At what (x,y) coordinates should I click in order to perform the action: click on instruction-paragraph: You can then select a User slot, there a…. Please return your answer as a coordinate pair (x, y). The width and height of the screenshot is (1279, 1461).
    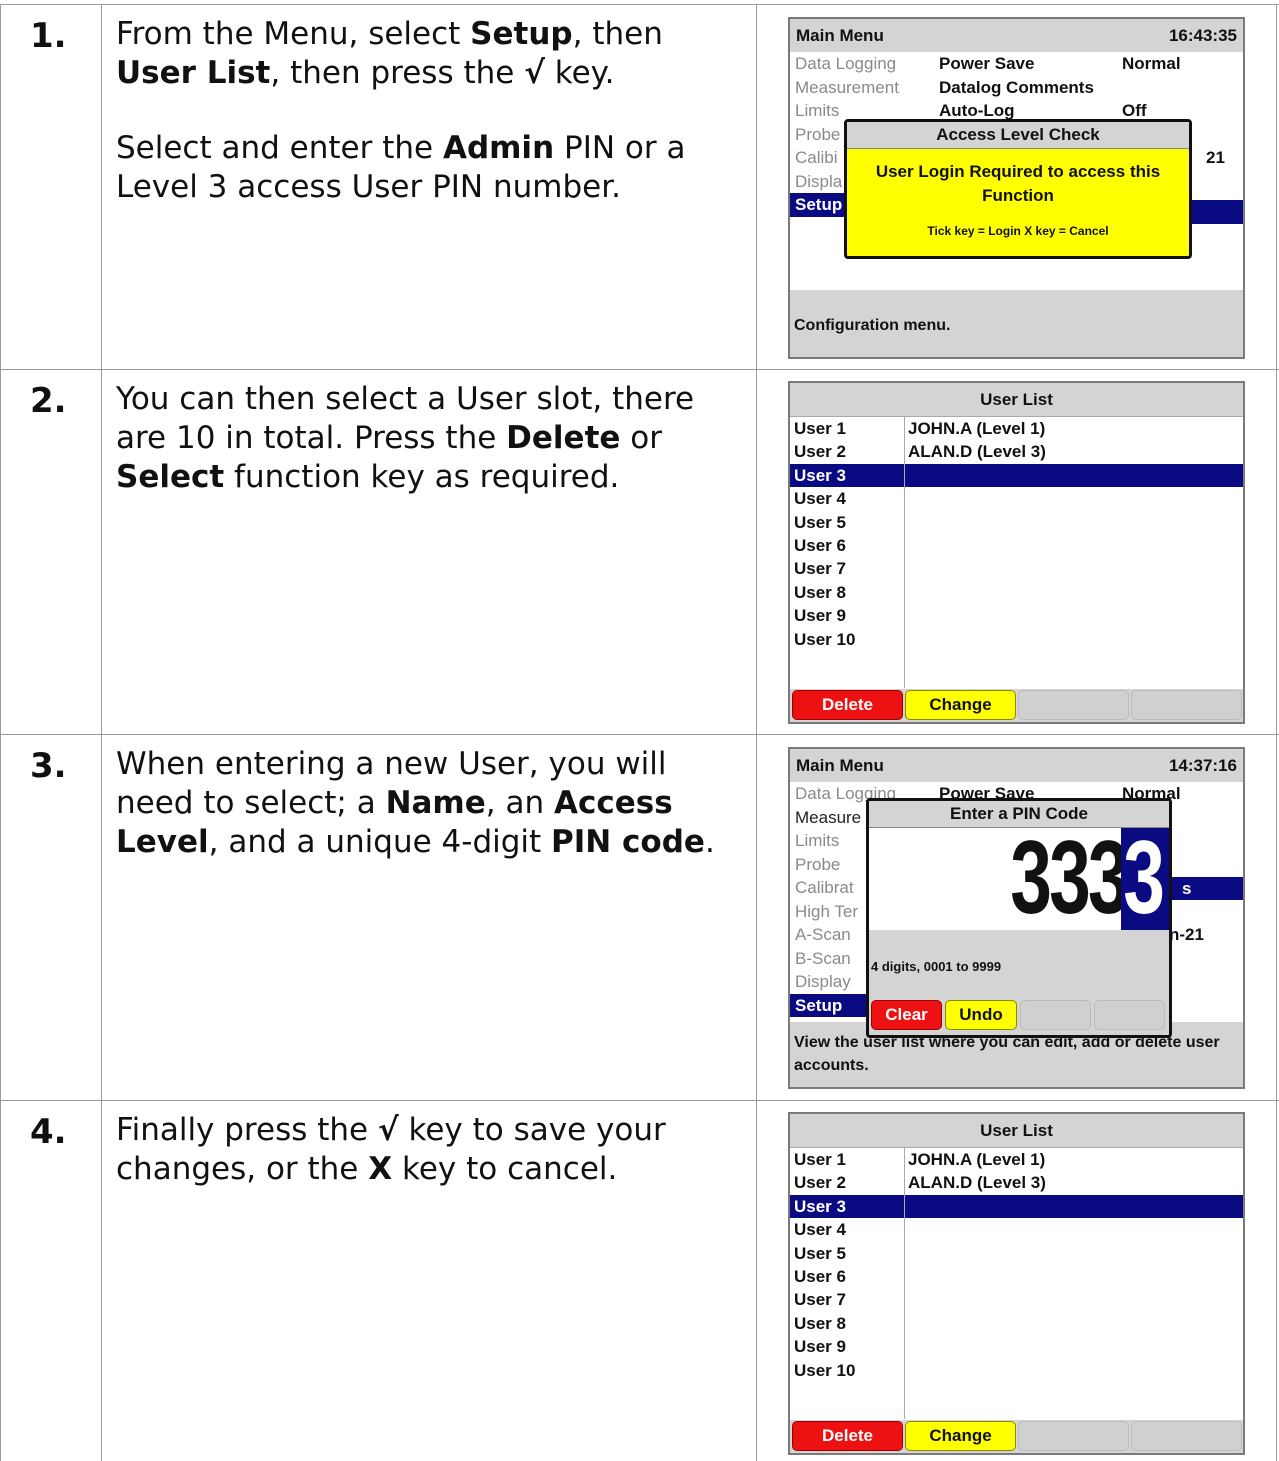
    Looking at the image, I should click on (405, 438).